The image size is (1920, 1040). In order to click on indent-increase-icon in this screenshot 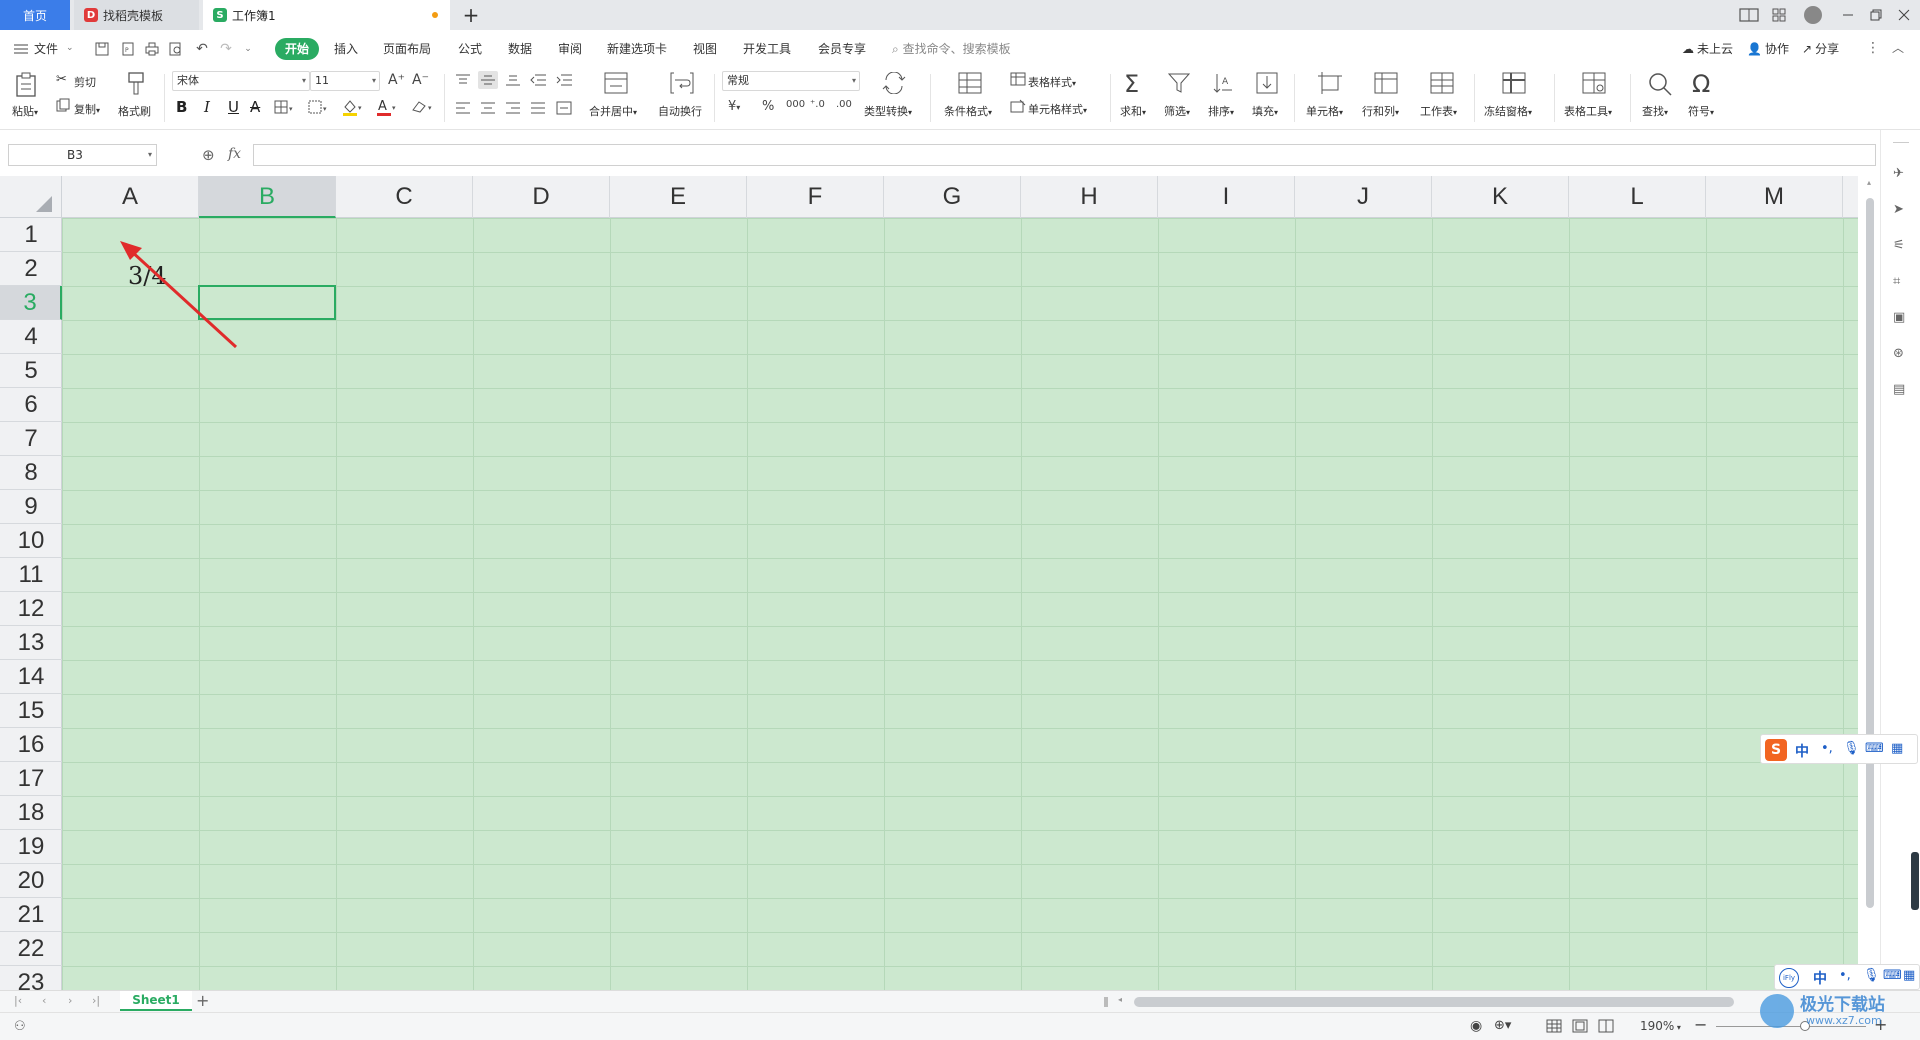, I will do `click(564, 80)`.